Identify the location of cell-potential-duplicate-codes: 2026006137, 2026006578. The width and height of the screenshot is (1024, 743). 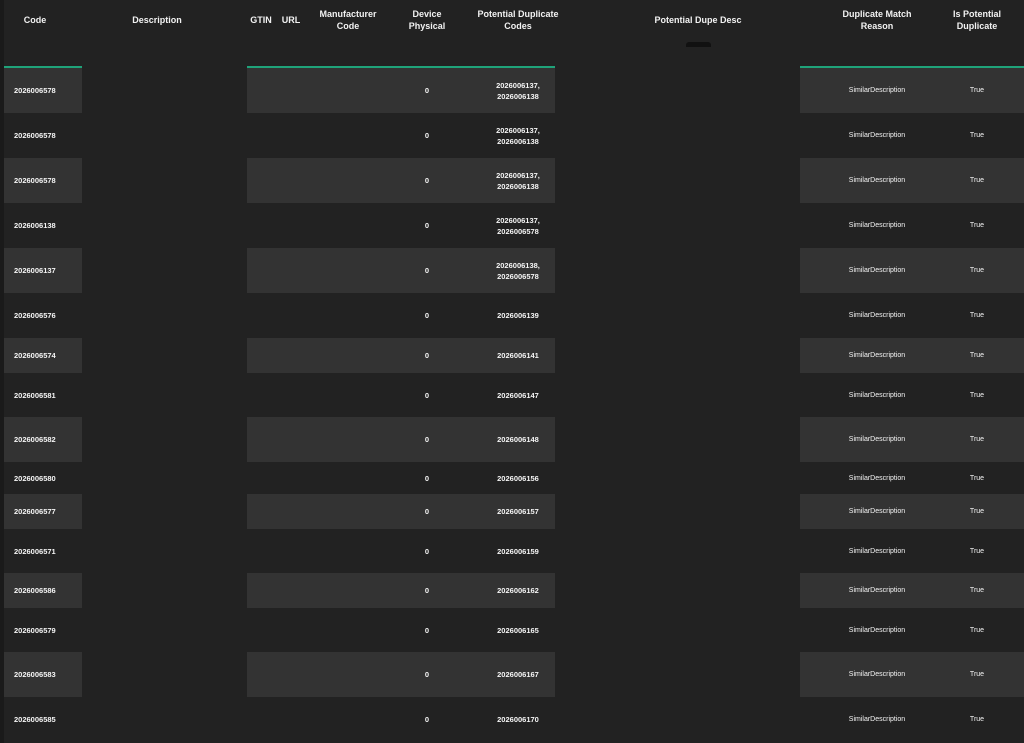
(518, 225).